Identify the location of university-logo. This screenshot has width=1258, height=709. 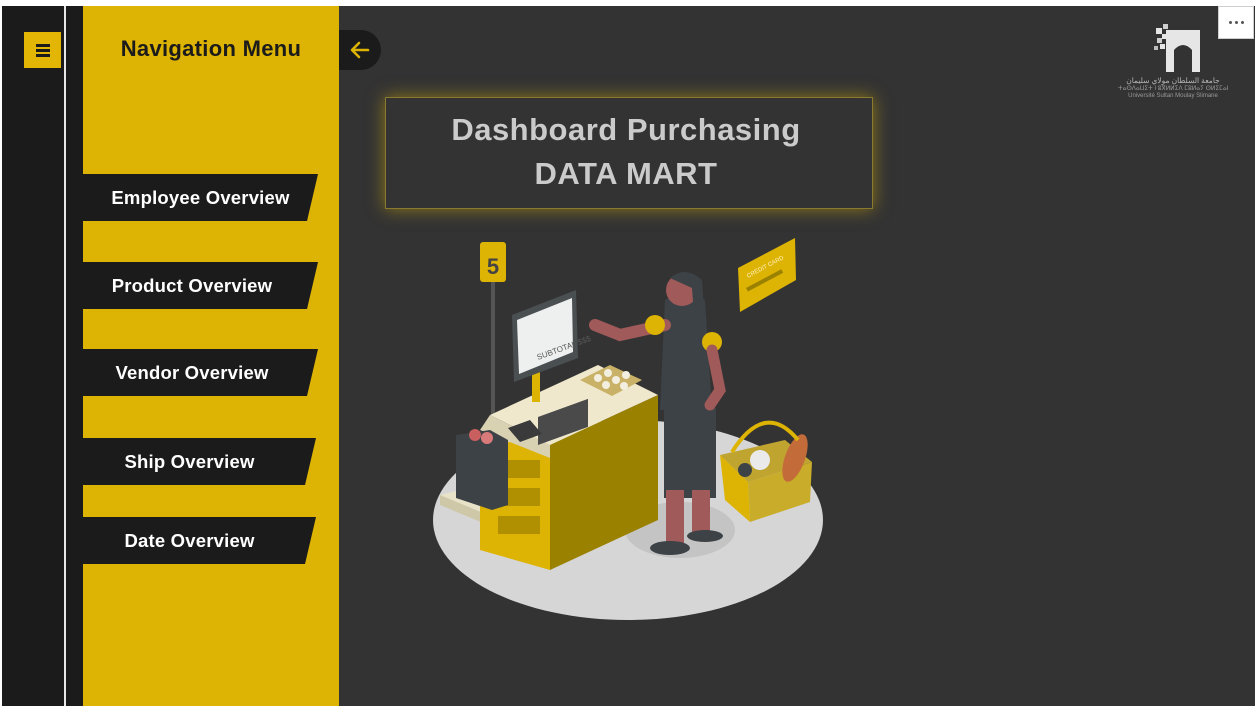
(1177, 48).